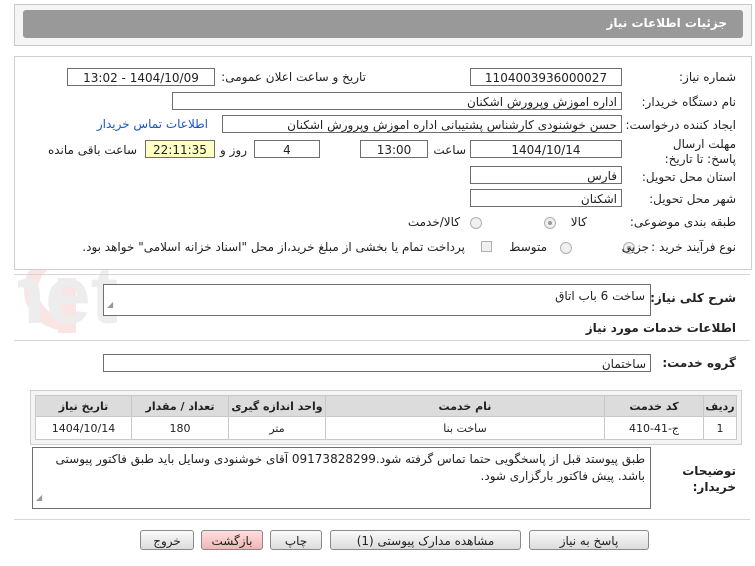 Image resolution: width=755 pixels, height=566 pixels. I want to click on cell-row: 1, so click(720, 428).